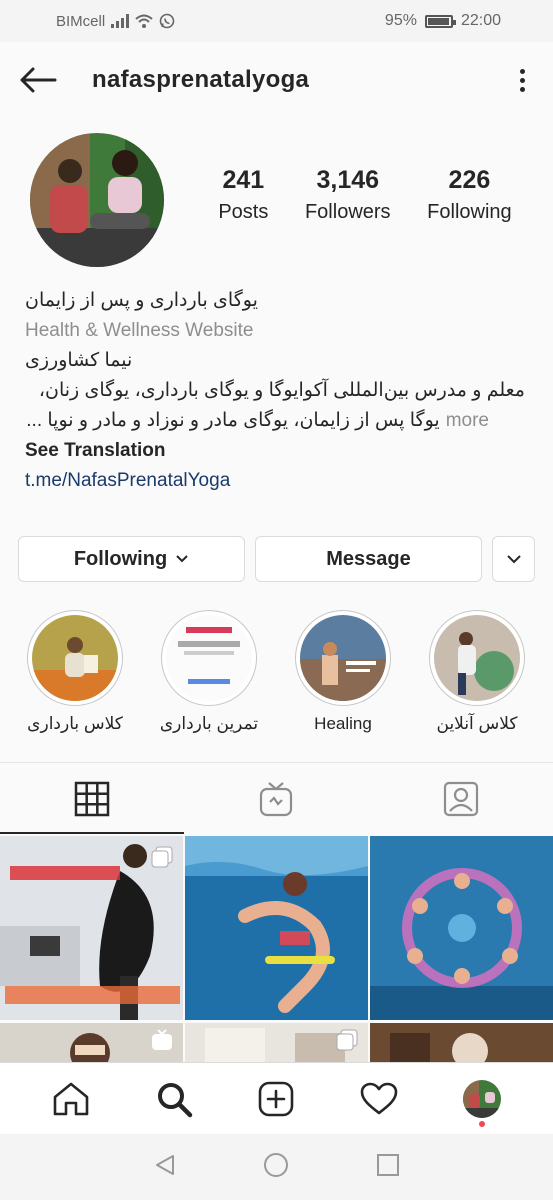  What do you see at coordinates (280, 451) in the screenshot?
I see `see-translation-link: See Translation` at bounding box center [280, 451].